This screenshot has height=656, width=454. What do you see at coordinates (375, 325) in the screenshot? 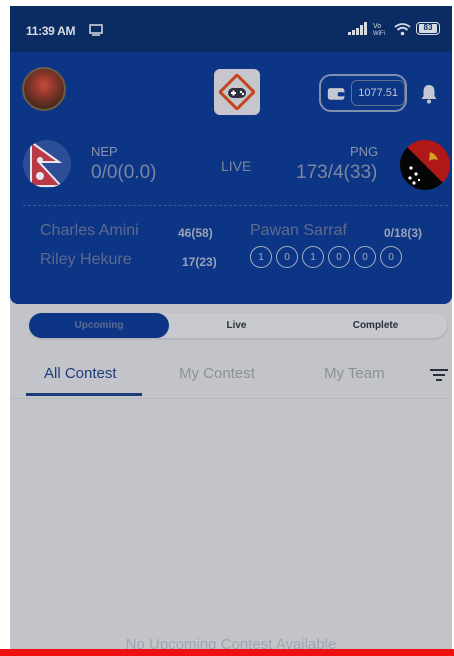
I see `tab-complete: Complete` at bounding box center [375, 325].